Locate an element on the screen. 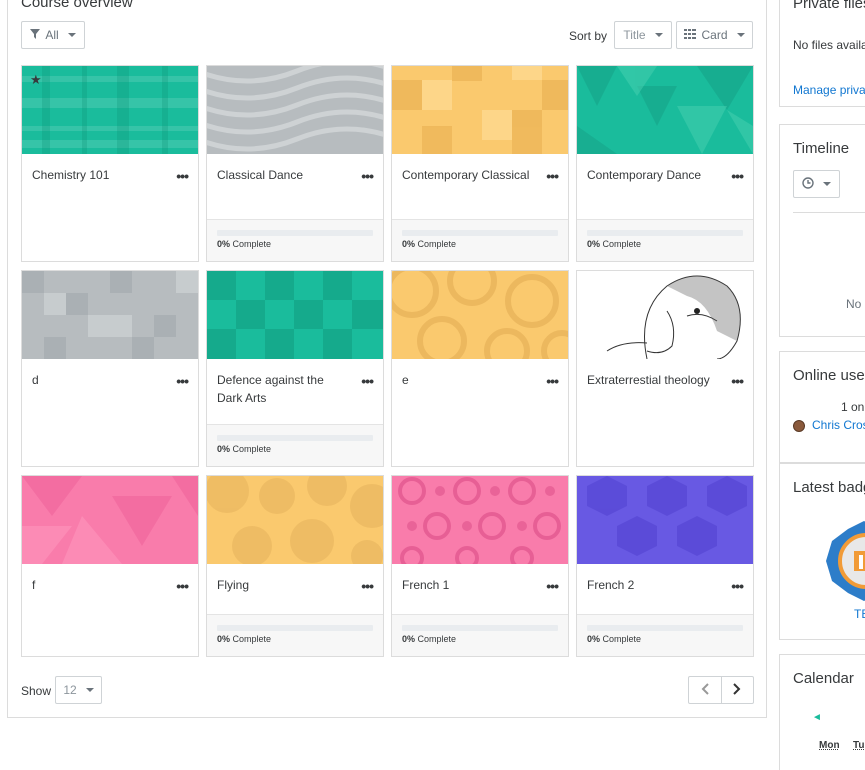  calendar-block: Calendar ◄ Mon Tu is located at coordinates (822, 712).